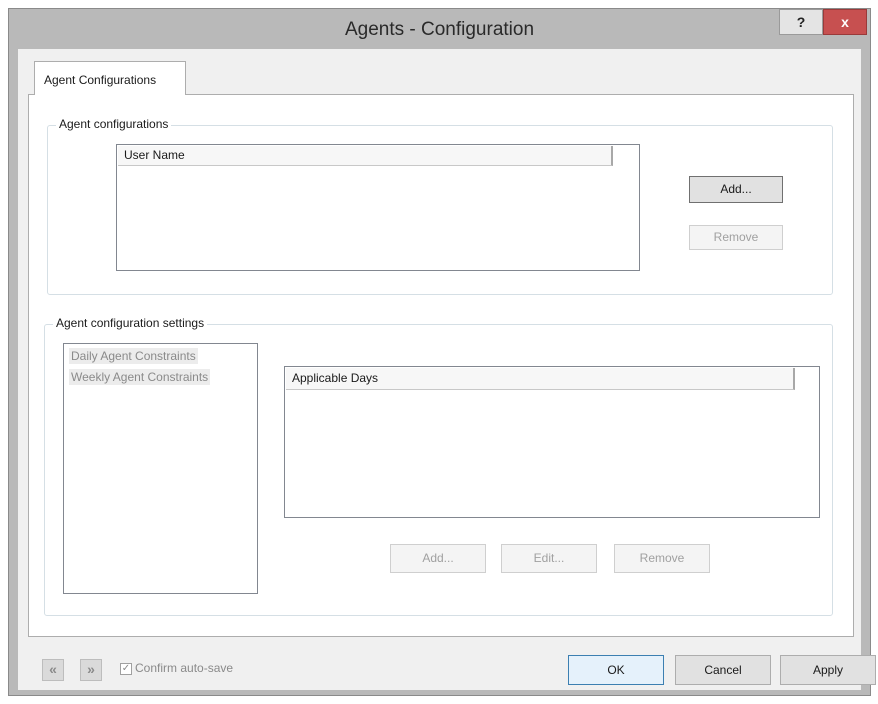 The image size is (878, 704). What do you see at coordinates (723, 670) in the screenshot?
I see `cancel-button: Cancel` at bounding box center [723, 670].